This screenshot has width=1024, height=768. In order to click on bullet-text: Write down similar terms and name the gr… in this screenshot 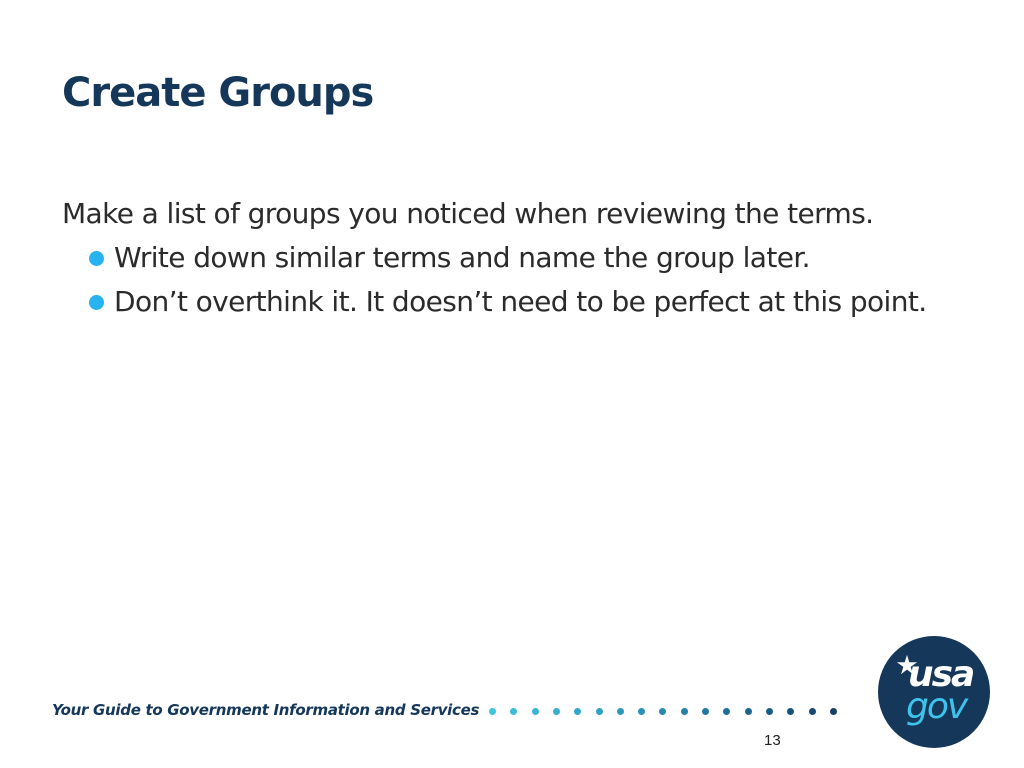, I will do `click(462, 257)`.